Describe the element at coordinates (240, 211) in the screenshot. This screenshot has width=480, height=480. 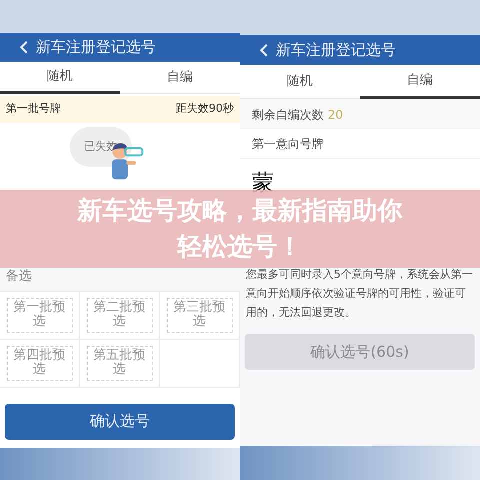
I see `banner-text: 新车选号攻略，最新指南助你` at that location.